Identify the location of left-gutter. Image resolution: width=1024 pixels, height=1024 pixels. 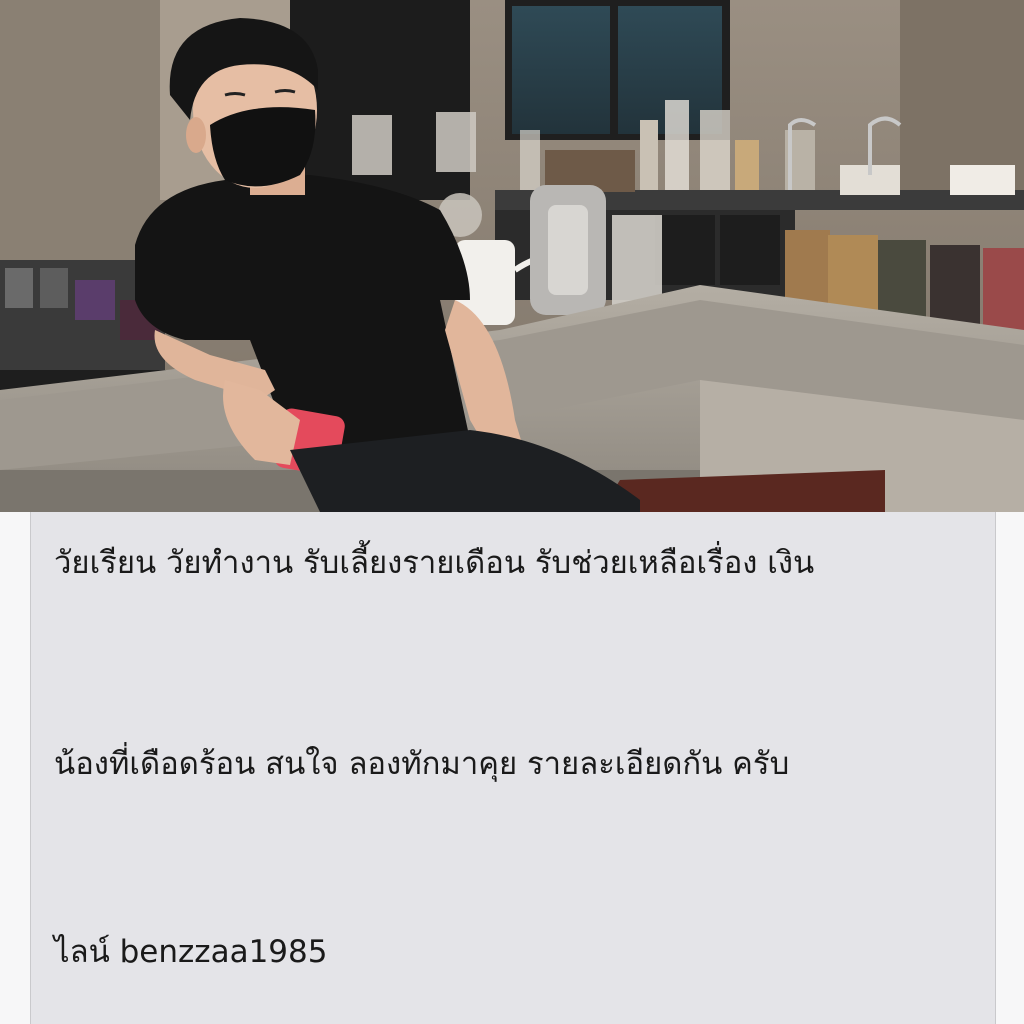
(15, 768).